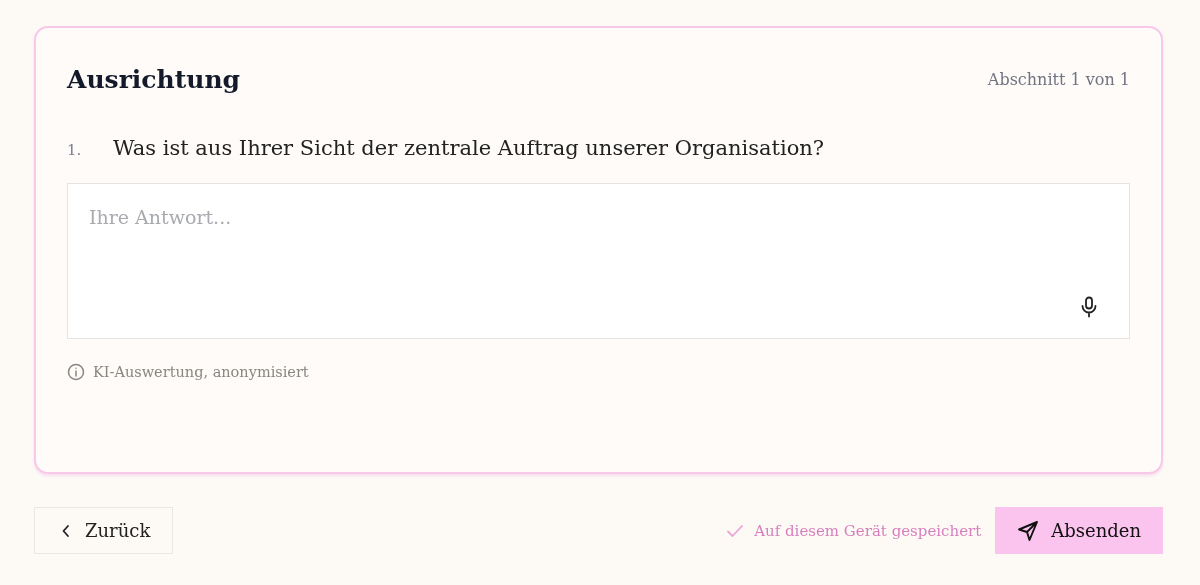  What do you see at coordinates (66, 530) in the screenshot?
I see `chevron-left-icon` at bounding box center [66, 530].